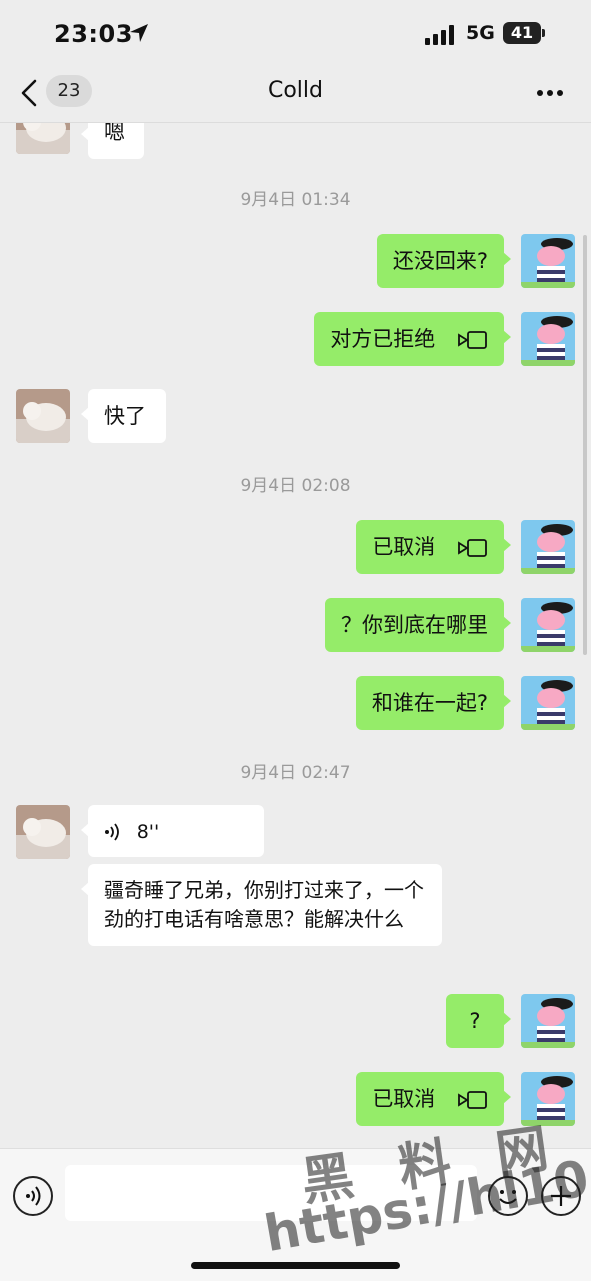 This screenshot has height=1281, width=591. I want to click on more-dots-icon, so click(550, 93).